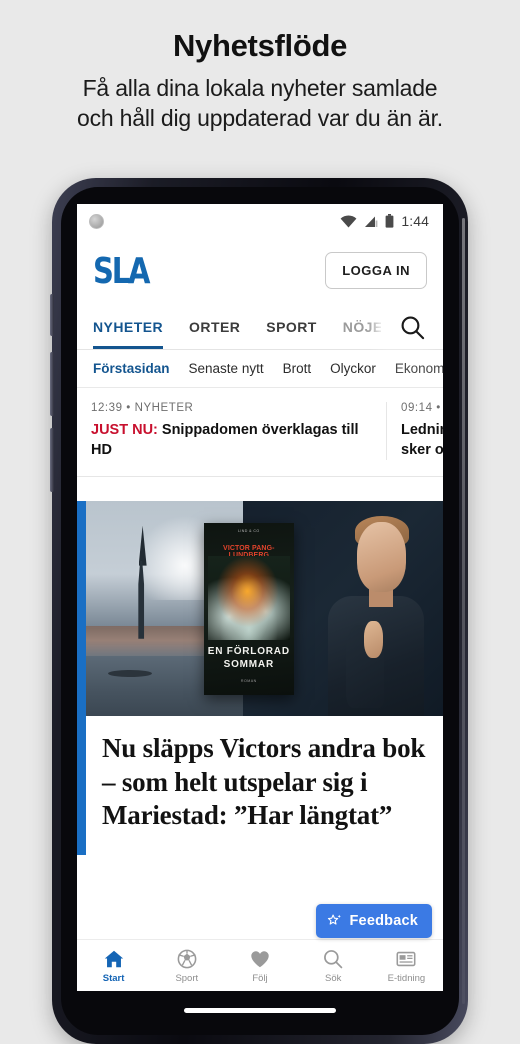 This screenshot has width=520, height=1044. Describe the element at coordinates (297, 368) in the screenshot. I see `subtab-brott: Brott` at that location.